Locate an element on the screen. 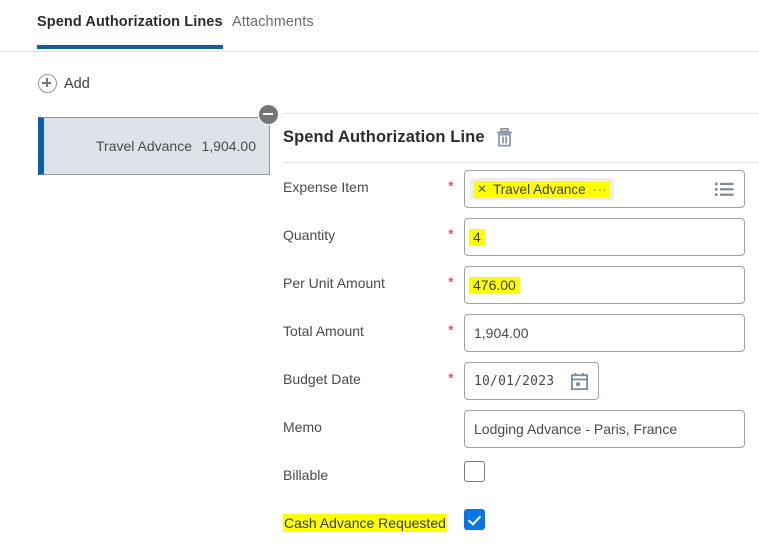 This screenshot has height=554, width=759. quantity-field: 4 is located at coordinates (604, 237).